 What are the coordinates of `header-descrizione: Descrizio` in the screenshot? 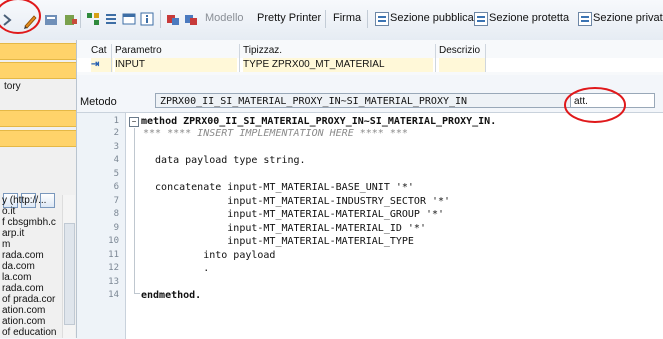 It's located at (460, 50).